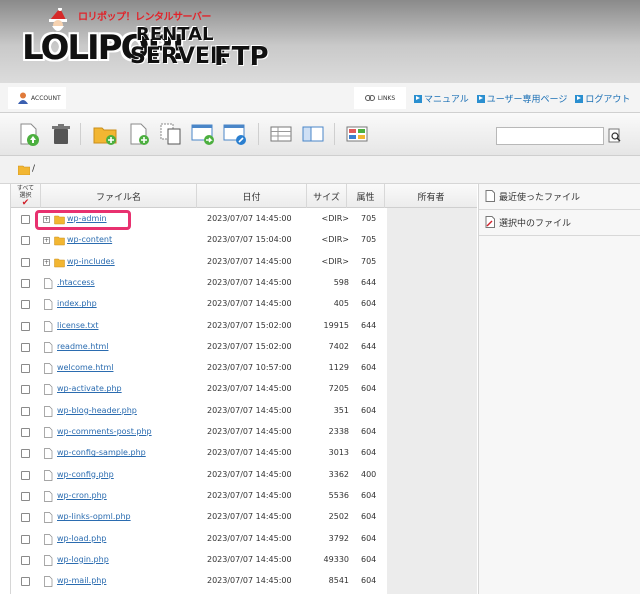 This screenshot has width=640, height=594. Describe the element at coordinates (83, 559) in the screenshot. I see `file-name-link: wp-login.php` at that location.